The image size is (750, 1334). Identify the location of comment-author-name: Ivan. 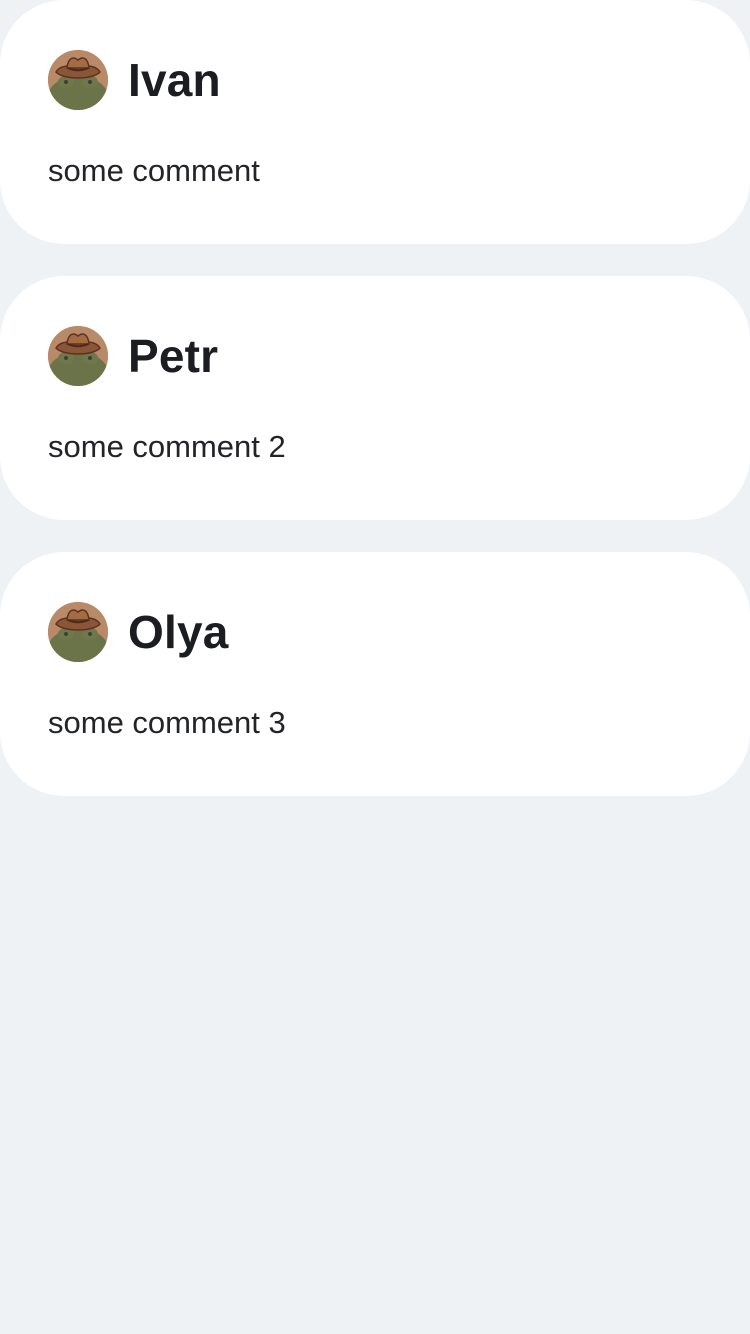
(174, 80).